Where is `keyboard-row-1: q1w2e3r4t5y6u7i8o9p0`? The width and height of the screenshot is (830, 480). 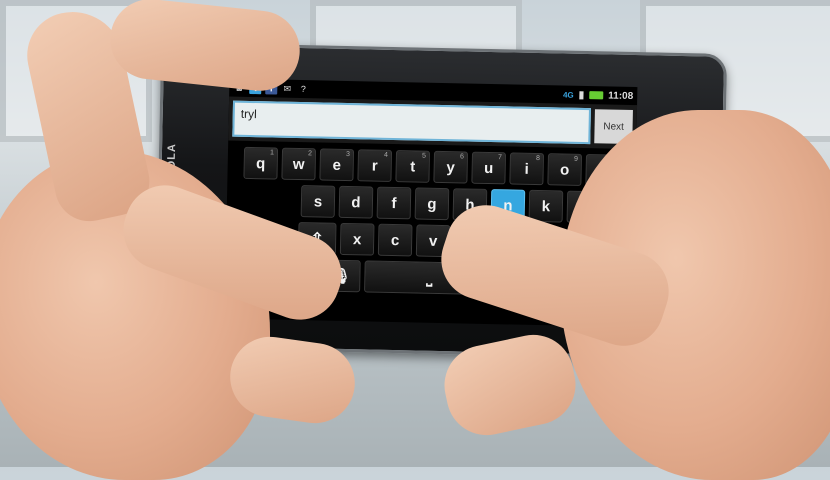
keyboard-row-1: q1w2e3r4t5y6u7i8o9p0 is located at coordinates (431, 166).